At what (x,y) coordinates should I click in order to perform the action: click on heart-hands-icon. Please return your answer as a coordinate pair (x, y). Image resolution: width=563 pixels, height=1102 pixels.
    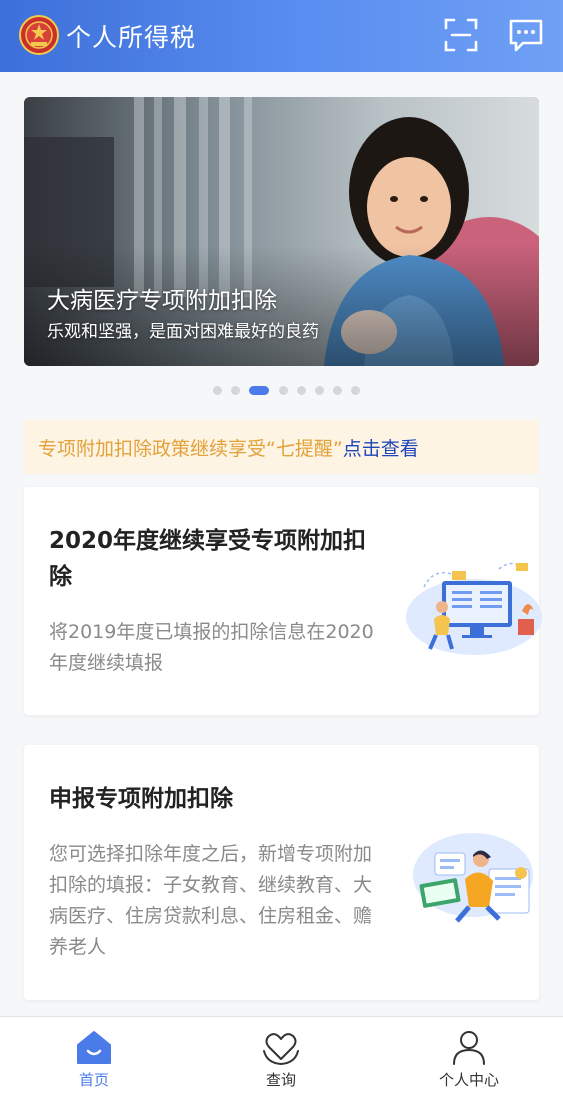
    Looking at the image, I should click on (281, 1049).